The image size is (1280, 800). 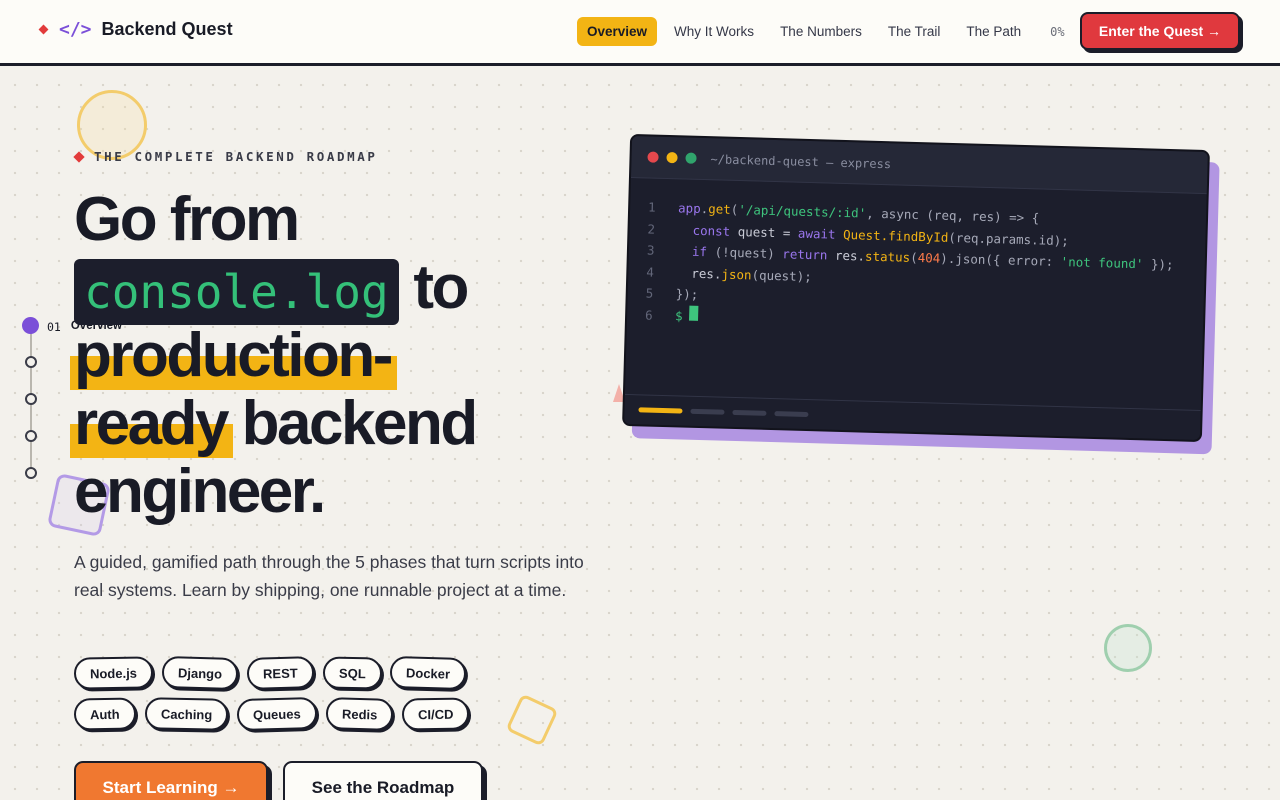 I want to click on code-token: get, so click(x=720, y=209).